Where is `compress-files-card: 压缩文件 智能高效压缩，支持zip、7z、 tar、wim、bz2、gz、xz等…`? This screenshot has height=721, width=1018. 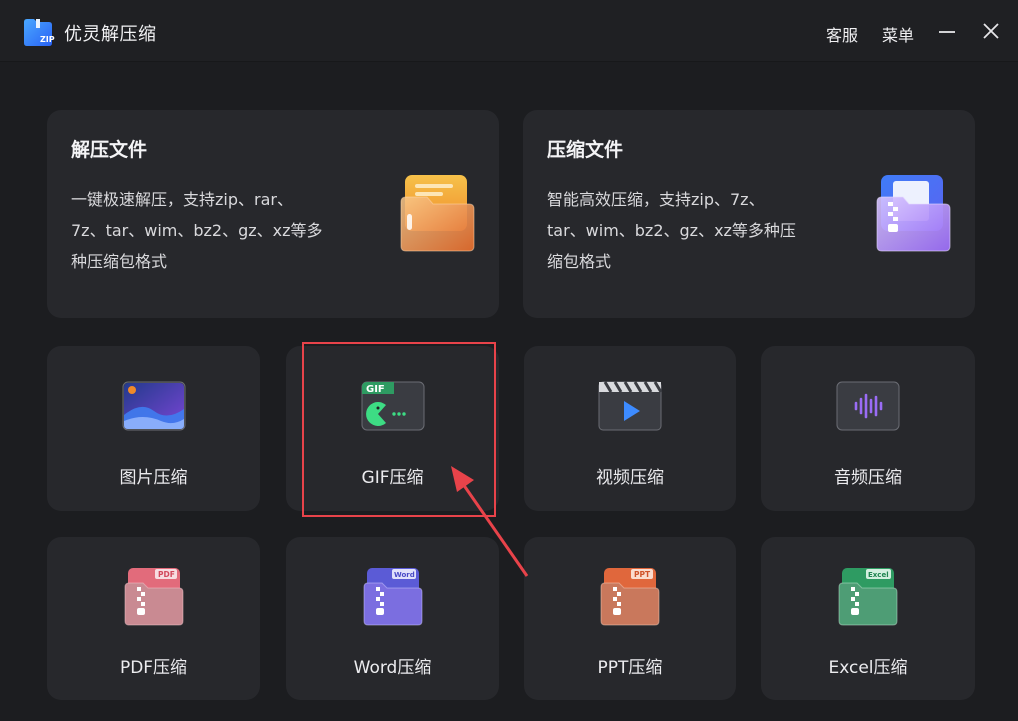 compress-files-card: 压缩文件 智能高效压缩，支持zip、7z、 tar、wim、bz2、gz、xz等… is located at coordinates (749, 214).